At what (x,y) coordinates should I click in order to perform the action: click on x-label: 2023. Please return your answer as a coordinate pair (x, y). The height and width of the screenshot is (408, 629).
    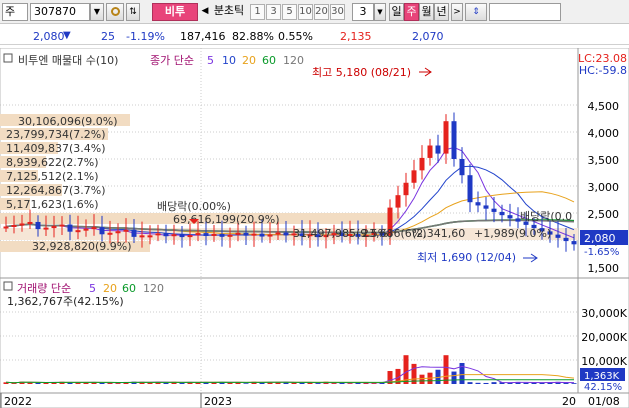
    Looking at the image, I should click on (218, 401).